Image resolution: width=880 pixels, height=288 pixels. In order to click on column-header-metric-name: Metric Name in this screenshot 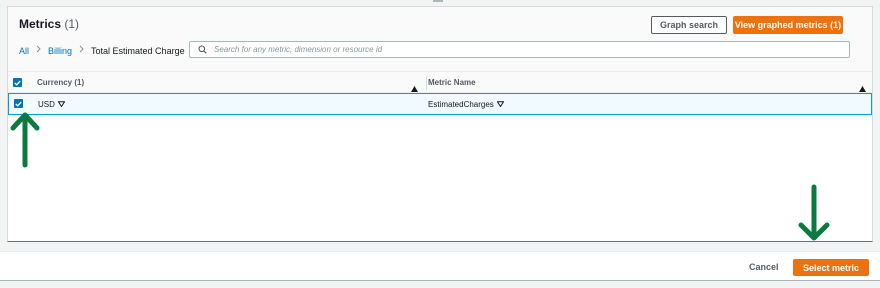, I will do `click(452, 82)`.